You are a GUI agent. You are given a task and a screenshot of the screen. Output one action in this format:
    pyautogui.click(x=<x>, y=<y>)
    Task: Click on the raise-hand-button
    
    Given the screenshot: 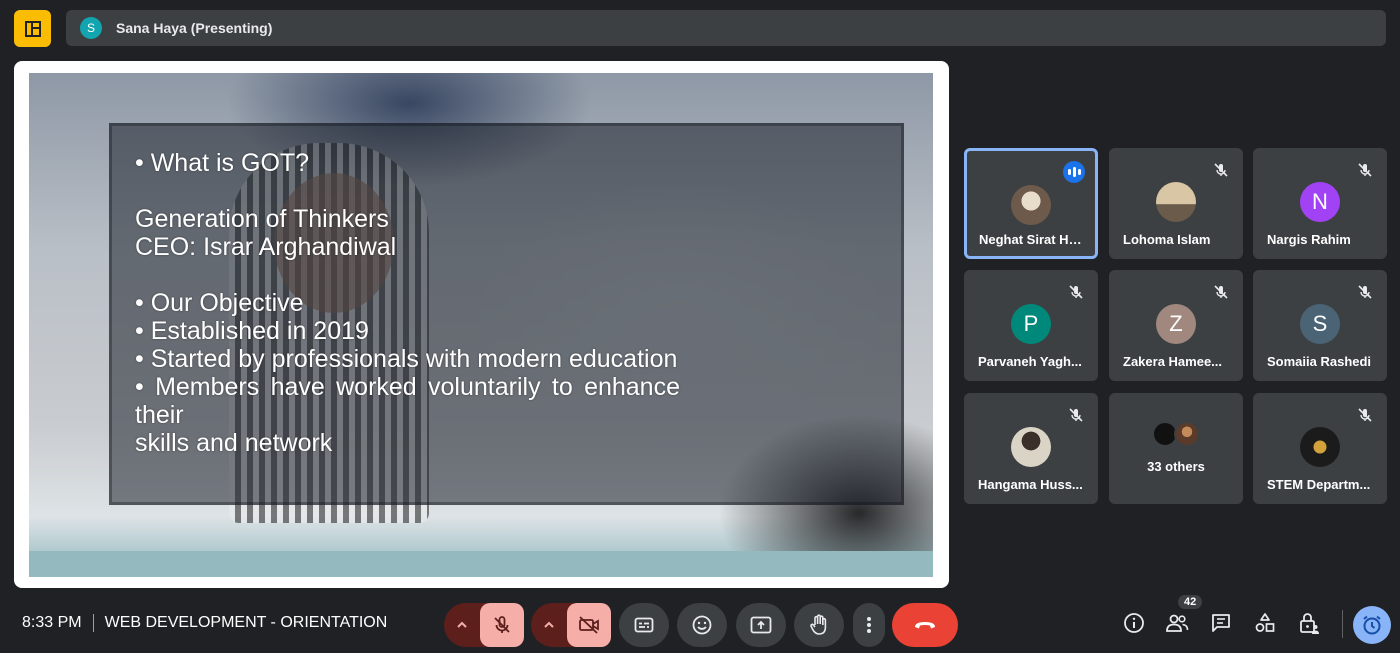 What is the action you would take?
    pyautogui.click(x=819, y=625)
    